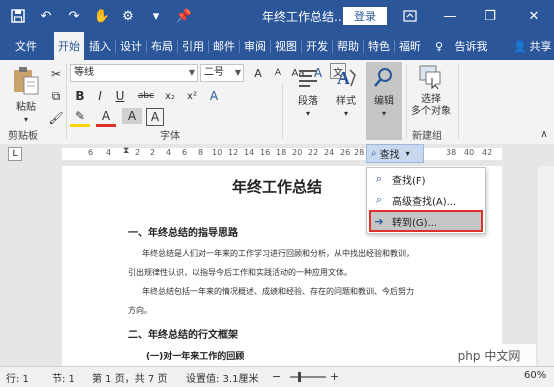 The width and height of the screenshot is (554, 387). I want to click on undo-icon: ↶, so click(46, 16).